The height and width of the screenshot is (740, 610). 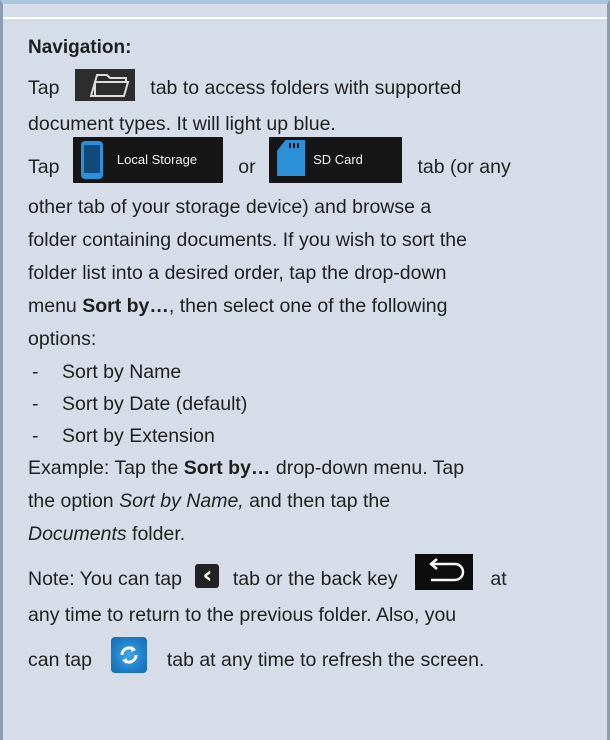 I want to click on text: tab to access folders with supported, so click(x=306, y=88).